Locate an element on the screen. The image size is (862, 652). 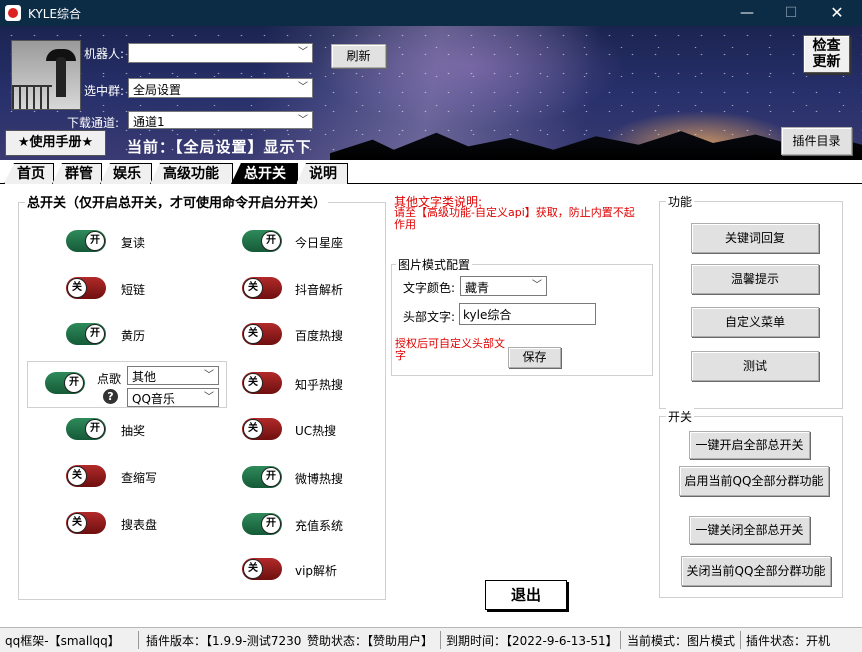
exit-button: 退出 is located at coordinates (526, 595).